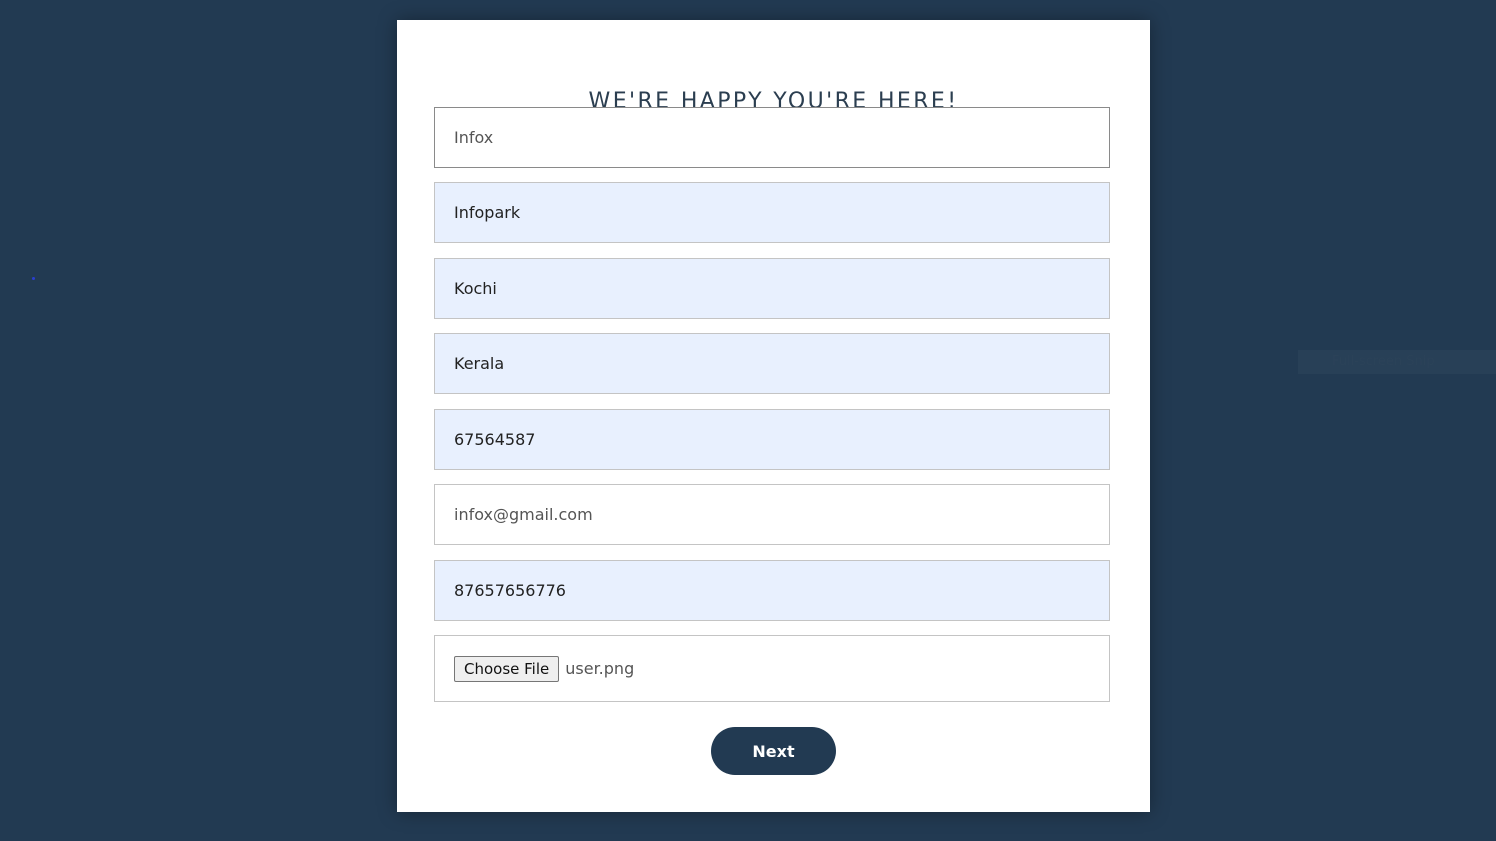 This screenshot has height=841, width=1496. What do you see at coordinates (772, 668) in the screenshot?
I see `file-upload-field: Choose File user.png` at bounding box center [772, 668].